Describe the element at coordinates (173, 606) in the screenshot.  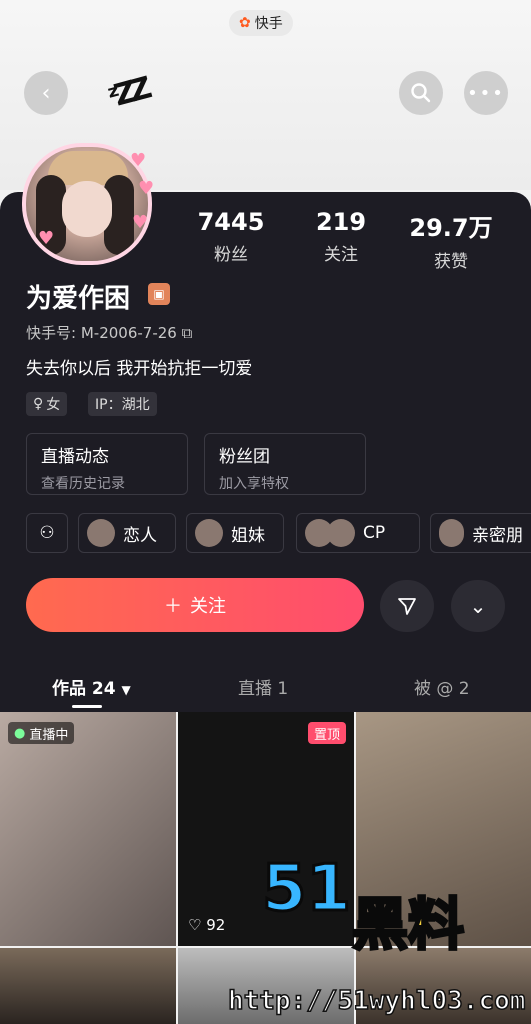
I see `plus-icon: ＋` at that location.